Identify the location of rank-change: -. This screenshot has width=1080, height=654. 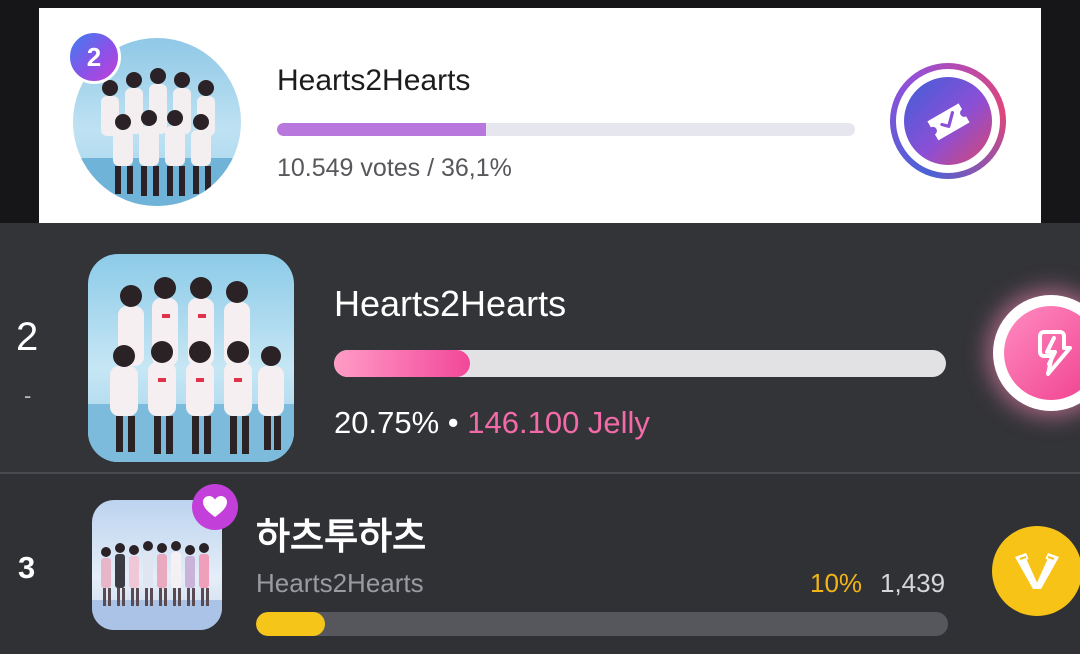
(28, 395).